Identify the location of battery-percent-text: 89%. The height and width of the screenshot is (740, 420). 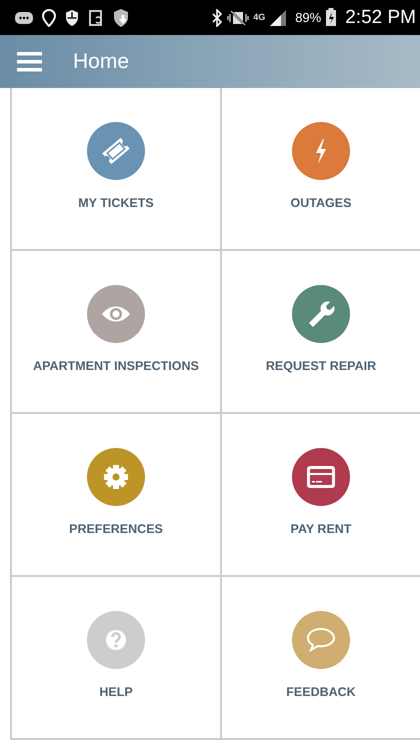
(308, 17).